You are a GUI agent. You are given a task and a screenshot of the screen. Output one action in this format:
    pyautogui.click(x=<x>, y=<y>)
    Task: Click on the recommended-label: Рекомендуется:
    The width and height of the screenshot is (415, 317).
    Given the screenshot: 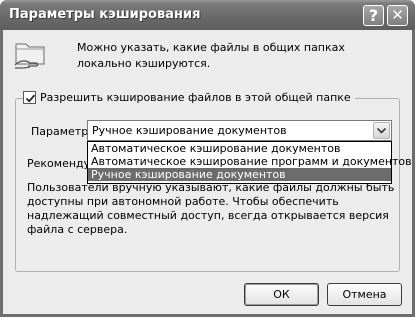 What is the action you would take?
    pyautogui.click(x=57, y=163)
    